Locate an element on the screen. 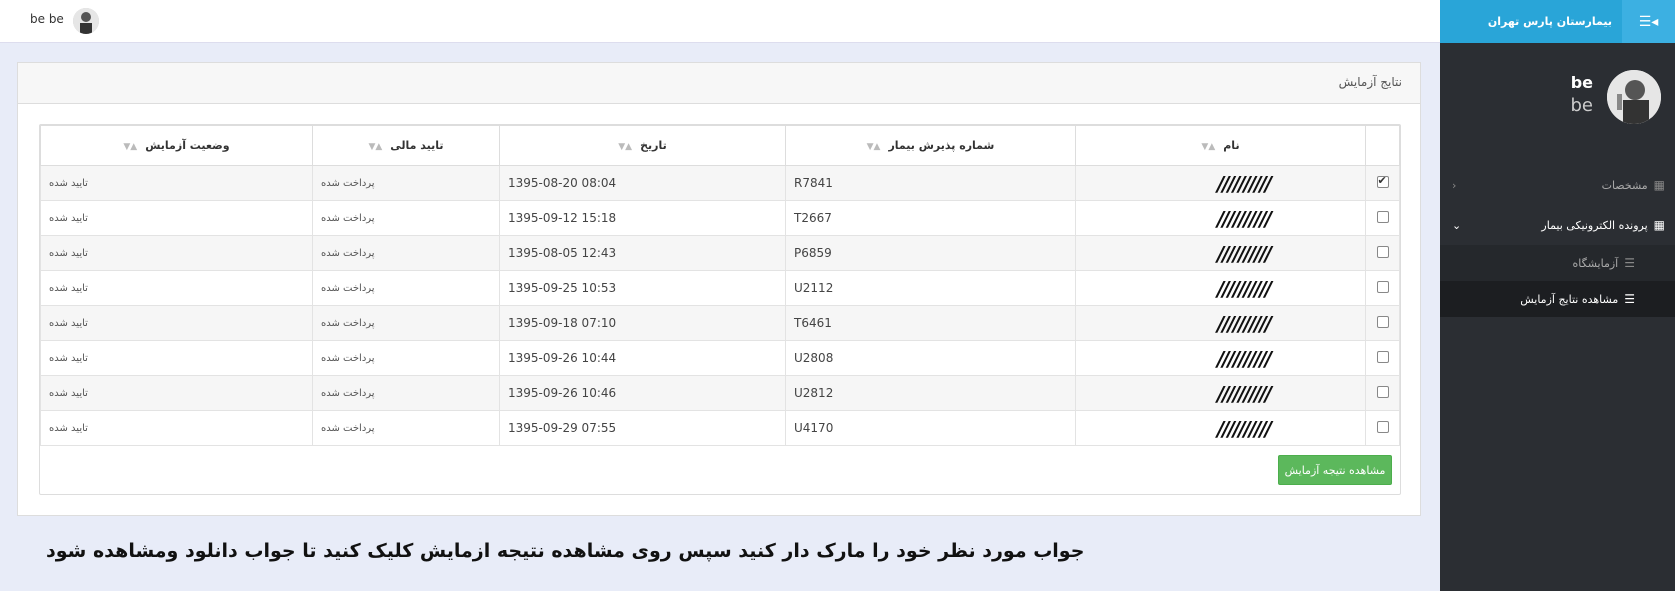 This screenshot has width=1675, height=591. header-select is located at coordinates (1382, 145).